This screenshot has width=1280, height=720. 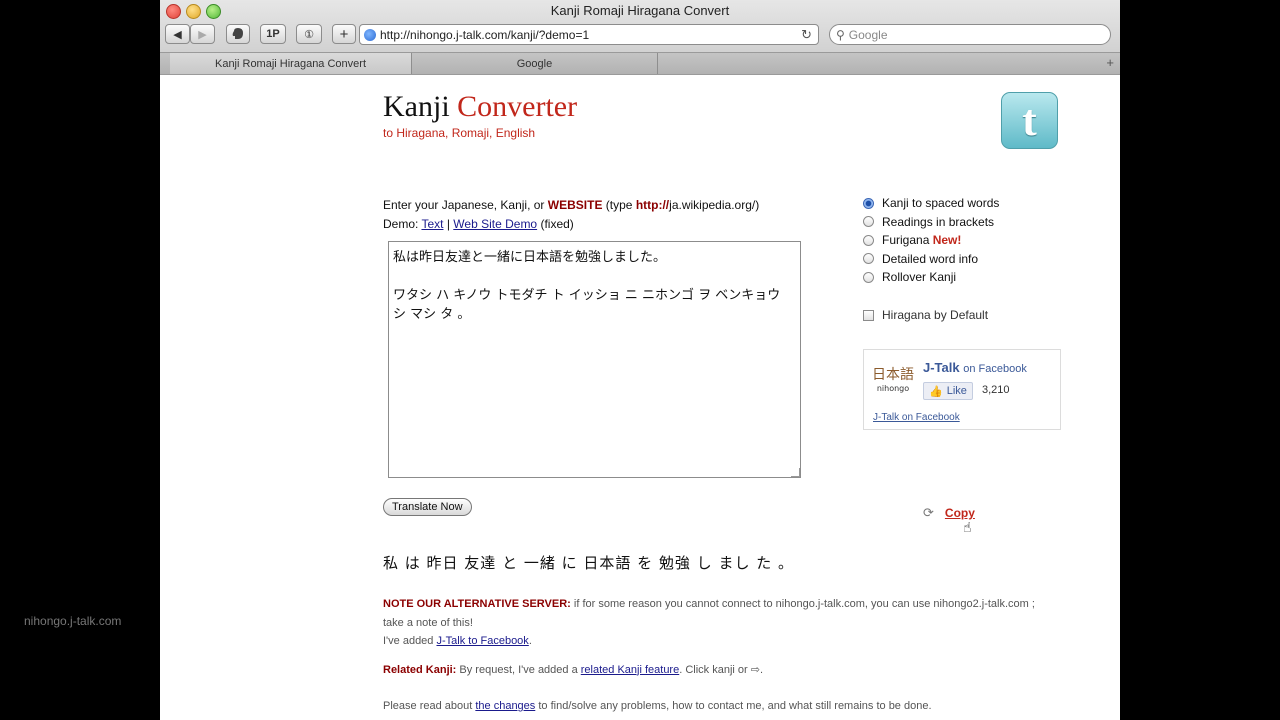 I want to click on intro-website: WEBSITE, so click(x=575, y=205).